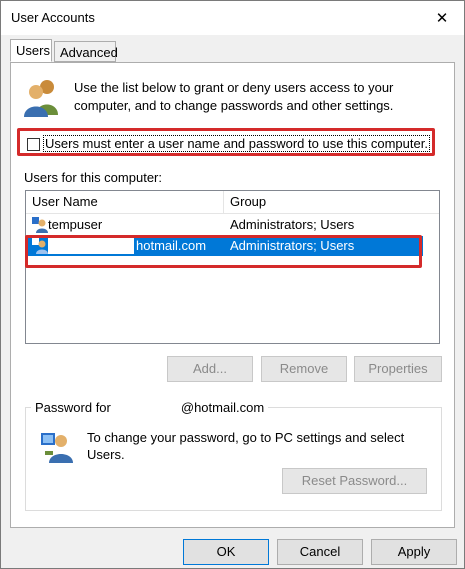  Describe the element at coordinates (125, 202) in the screenshot. I see `column-header-user-name: User Name` at that location.